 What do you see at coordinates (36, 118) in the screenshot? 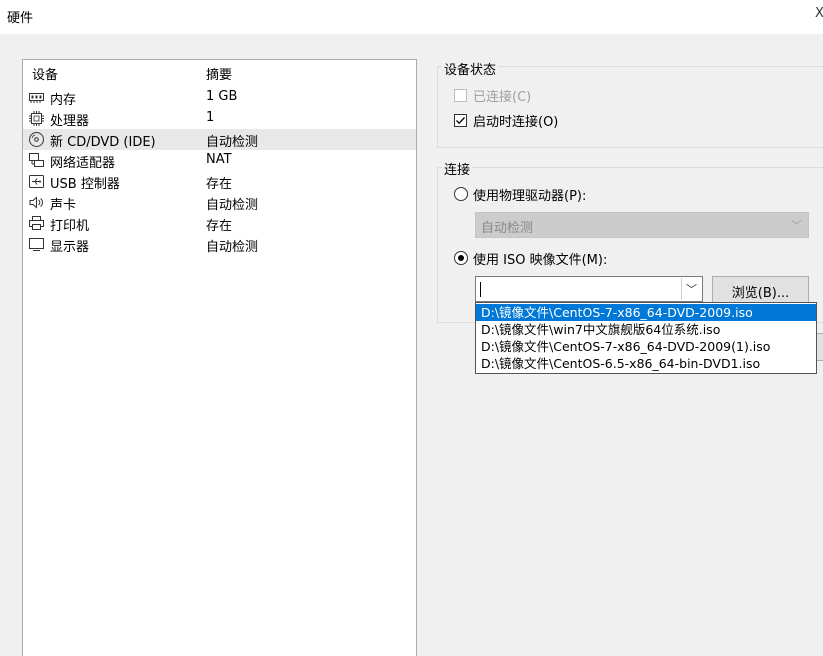
I see `processor-icon` at bounding box center [36, 118].